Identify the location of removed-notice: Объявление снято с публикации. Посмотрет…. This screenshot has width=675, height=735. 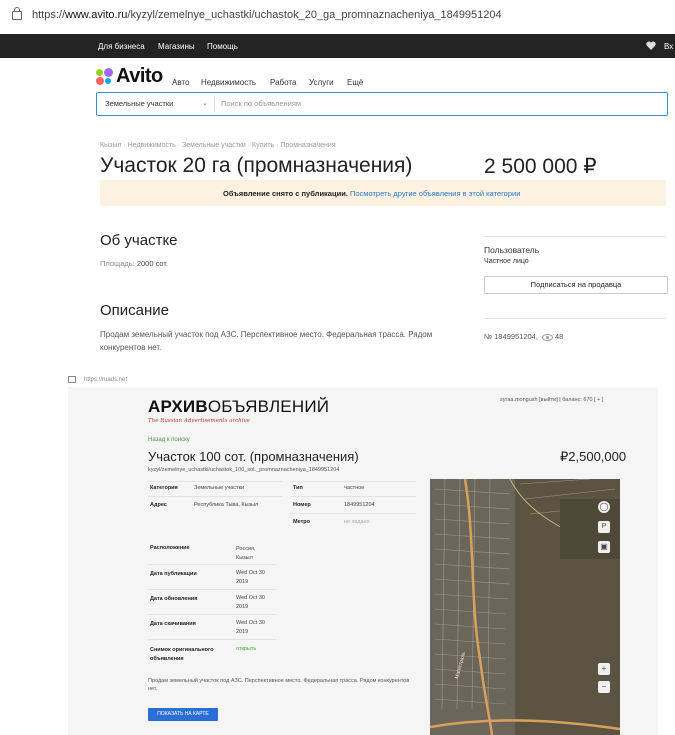
(383, 193).